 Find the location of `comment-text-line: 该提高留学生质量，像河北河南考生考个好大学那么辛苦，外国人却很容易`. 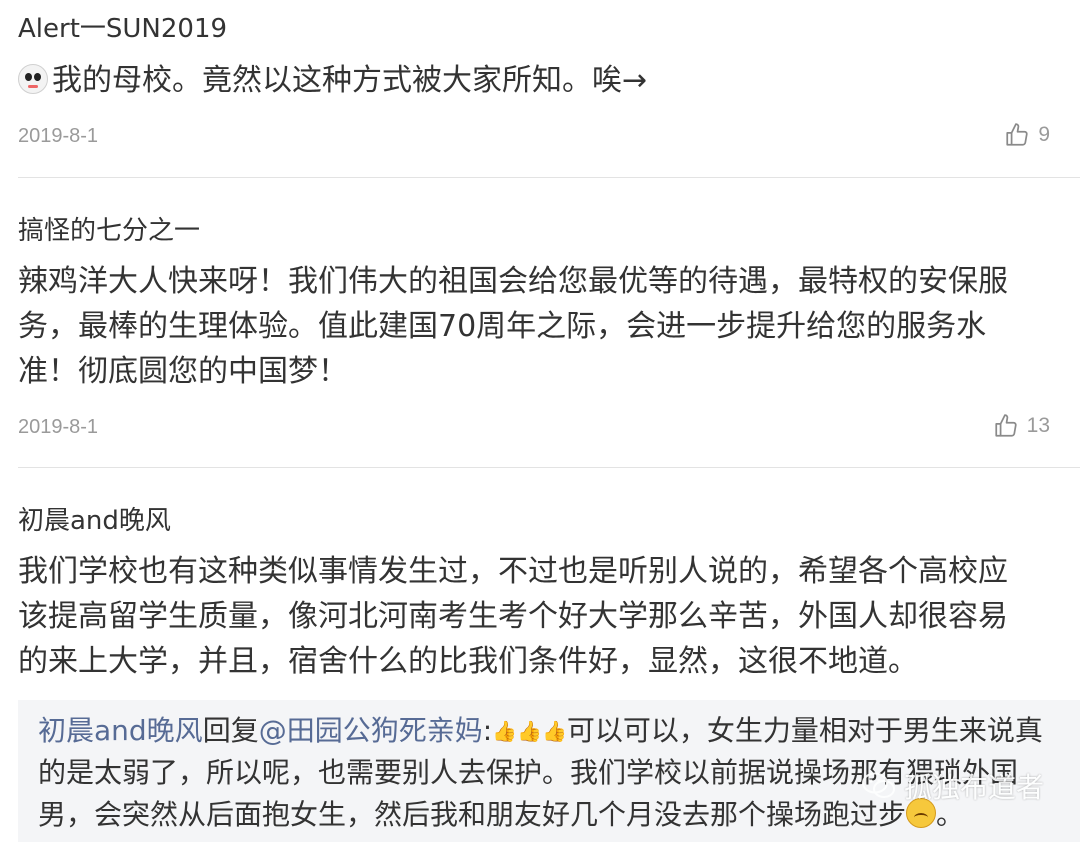

comment-text-line: 该提高留学生质量，像河北河南考生考个好大学那么辛苦，外国人却很容易 is located at coordinates (513, 616).